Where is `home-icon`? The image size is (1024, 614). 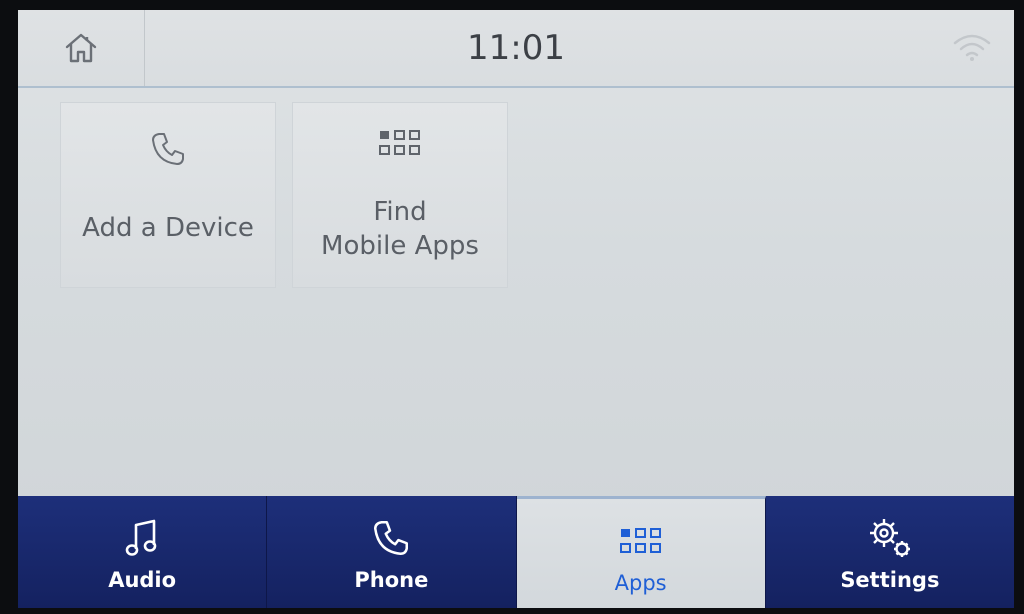 home-icon is located at coordinates (81, 48).